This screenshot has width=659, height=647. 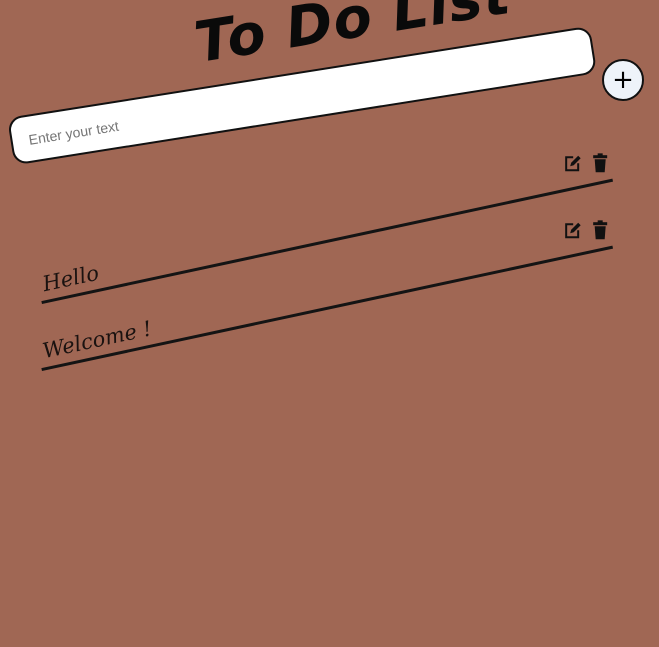 What do you see at coordinates (623, 80) in the screenshot?
I see `add-task-button: +` at bounding box center [623, 80].